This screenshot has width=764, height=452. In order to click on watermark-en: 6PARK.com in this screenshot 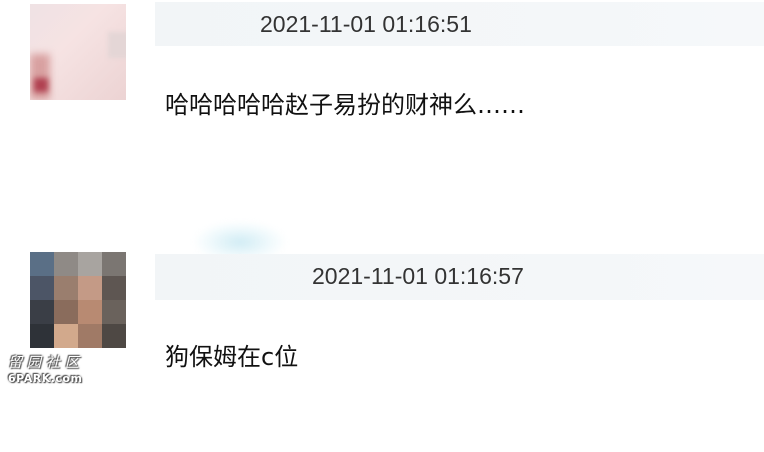, I will do `click(45, 378)`.